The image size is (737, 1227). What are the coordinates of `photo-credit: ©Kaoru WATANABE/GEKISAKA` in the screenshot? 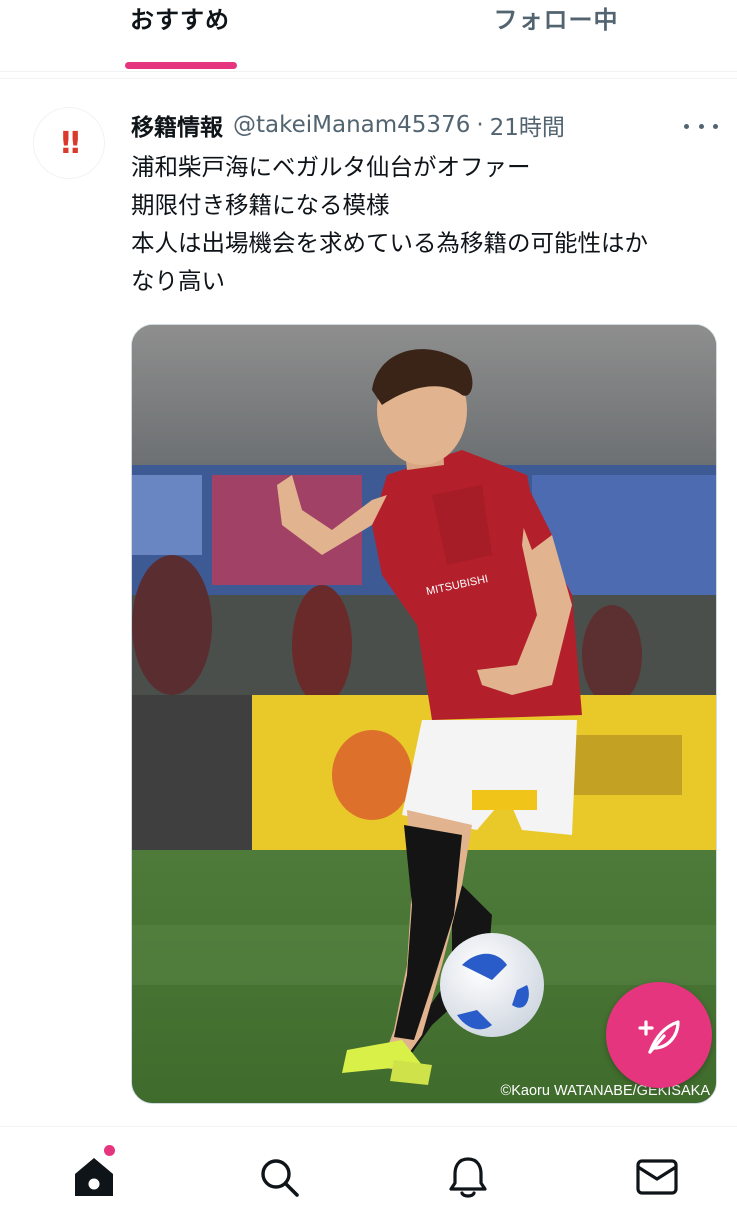 It's located at (605, 1091).